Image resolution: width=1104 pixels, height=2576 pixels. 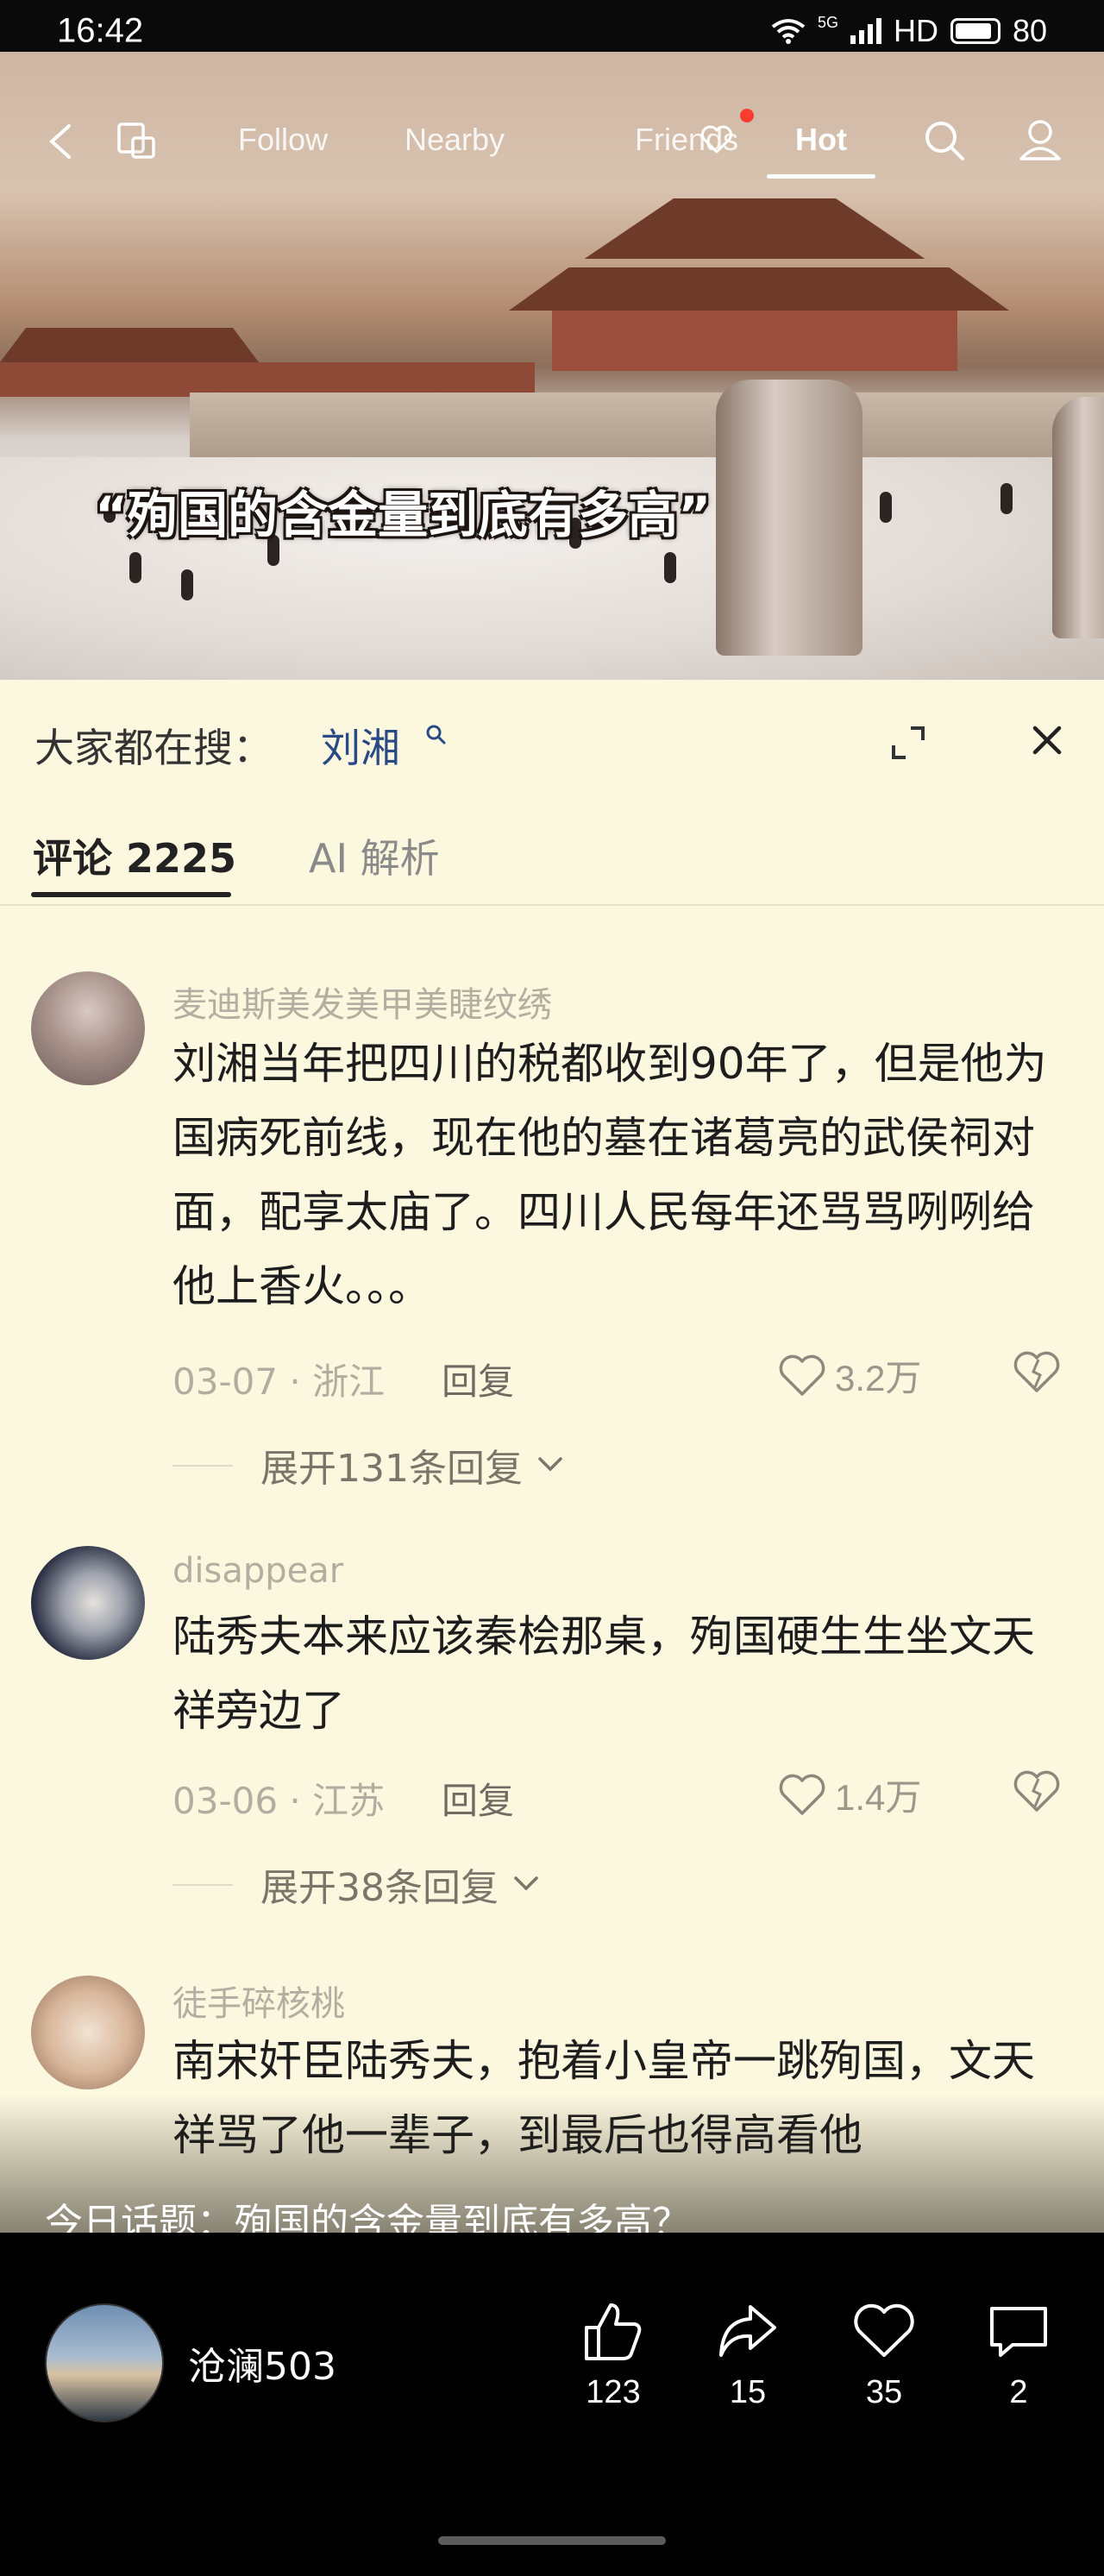 I want to click on copy-icon, so click(x=137, y=141).